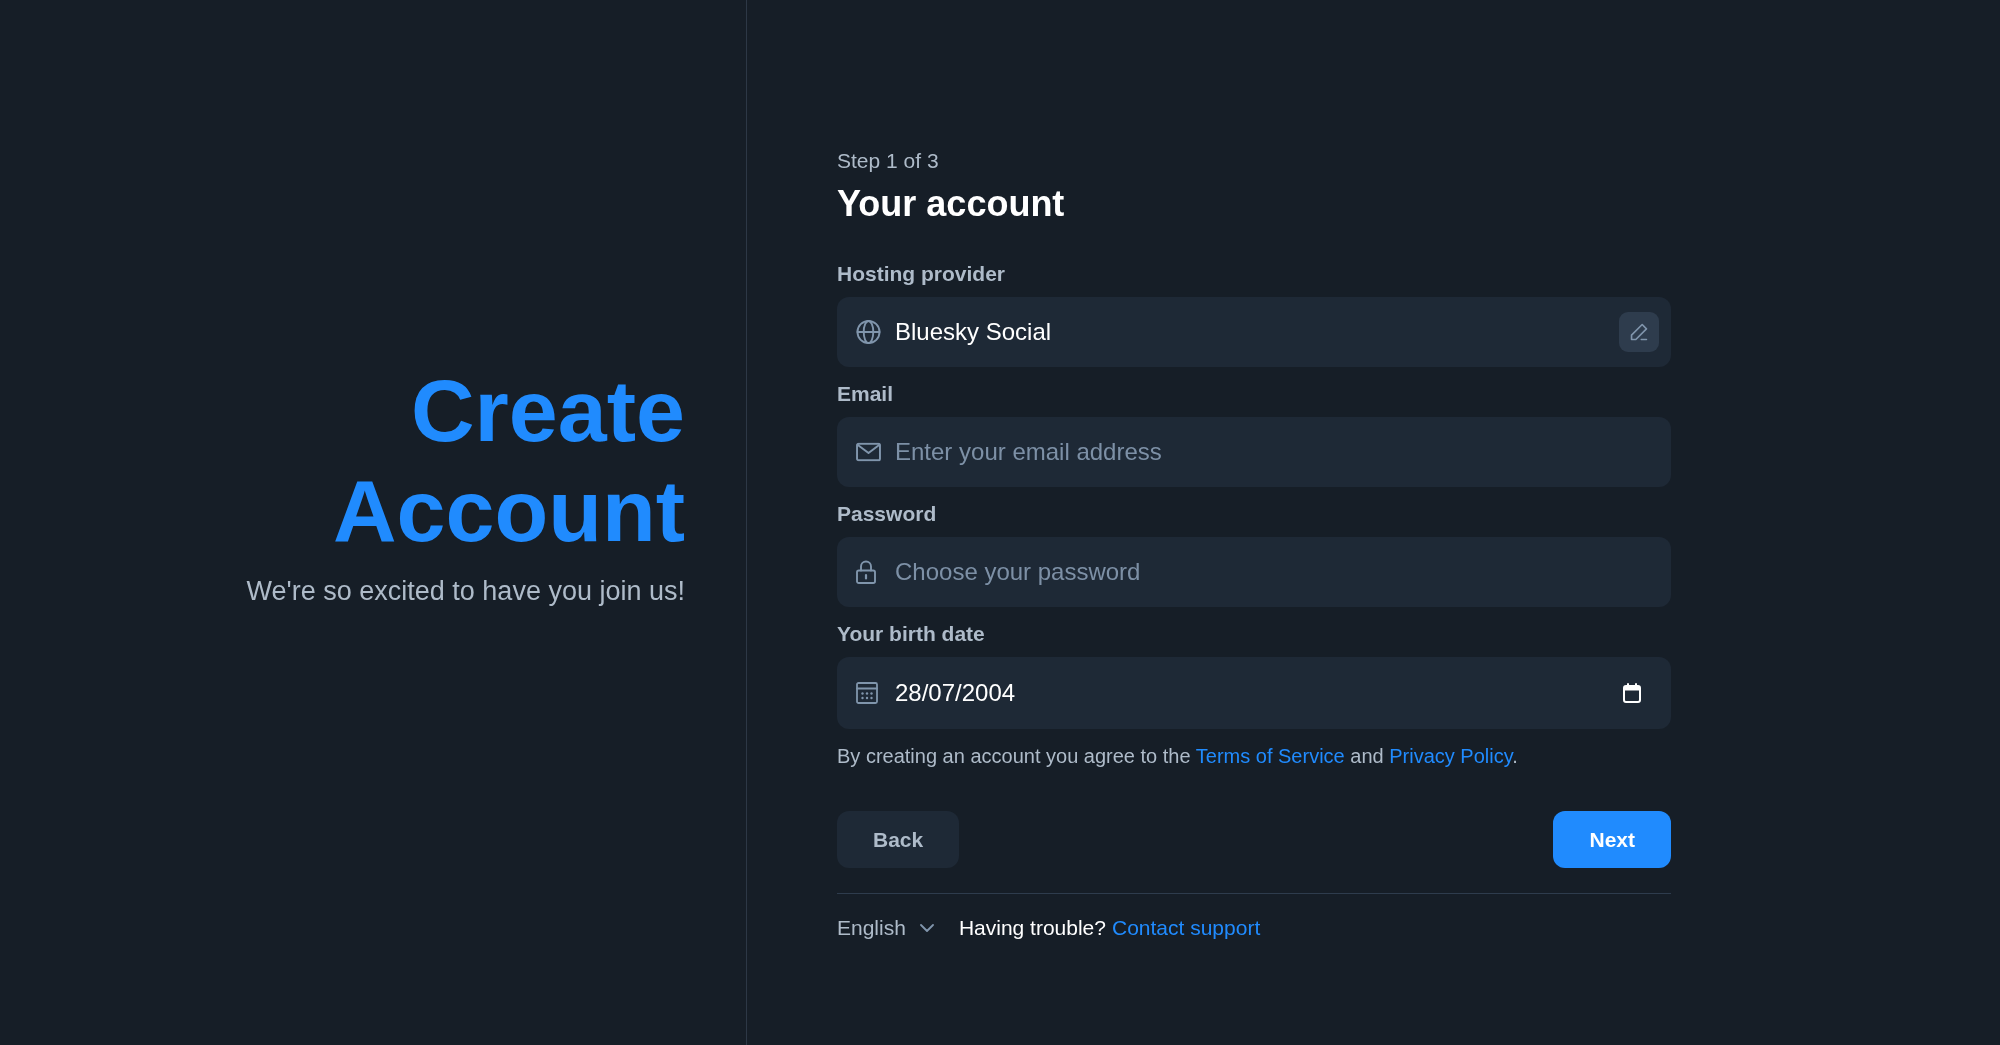  What do you see at coordinates (868, 332) in the screenshot?
I see `globe-icon` at bounding box center [868, 332].